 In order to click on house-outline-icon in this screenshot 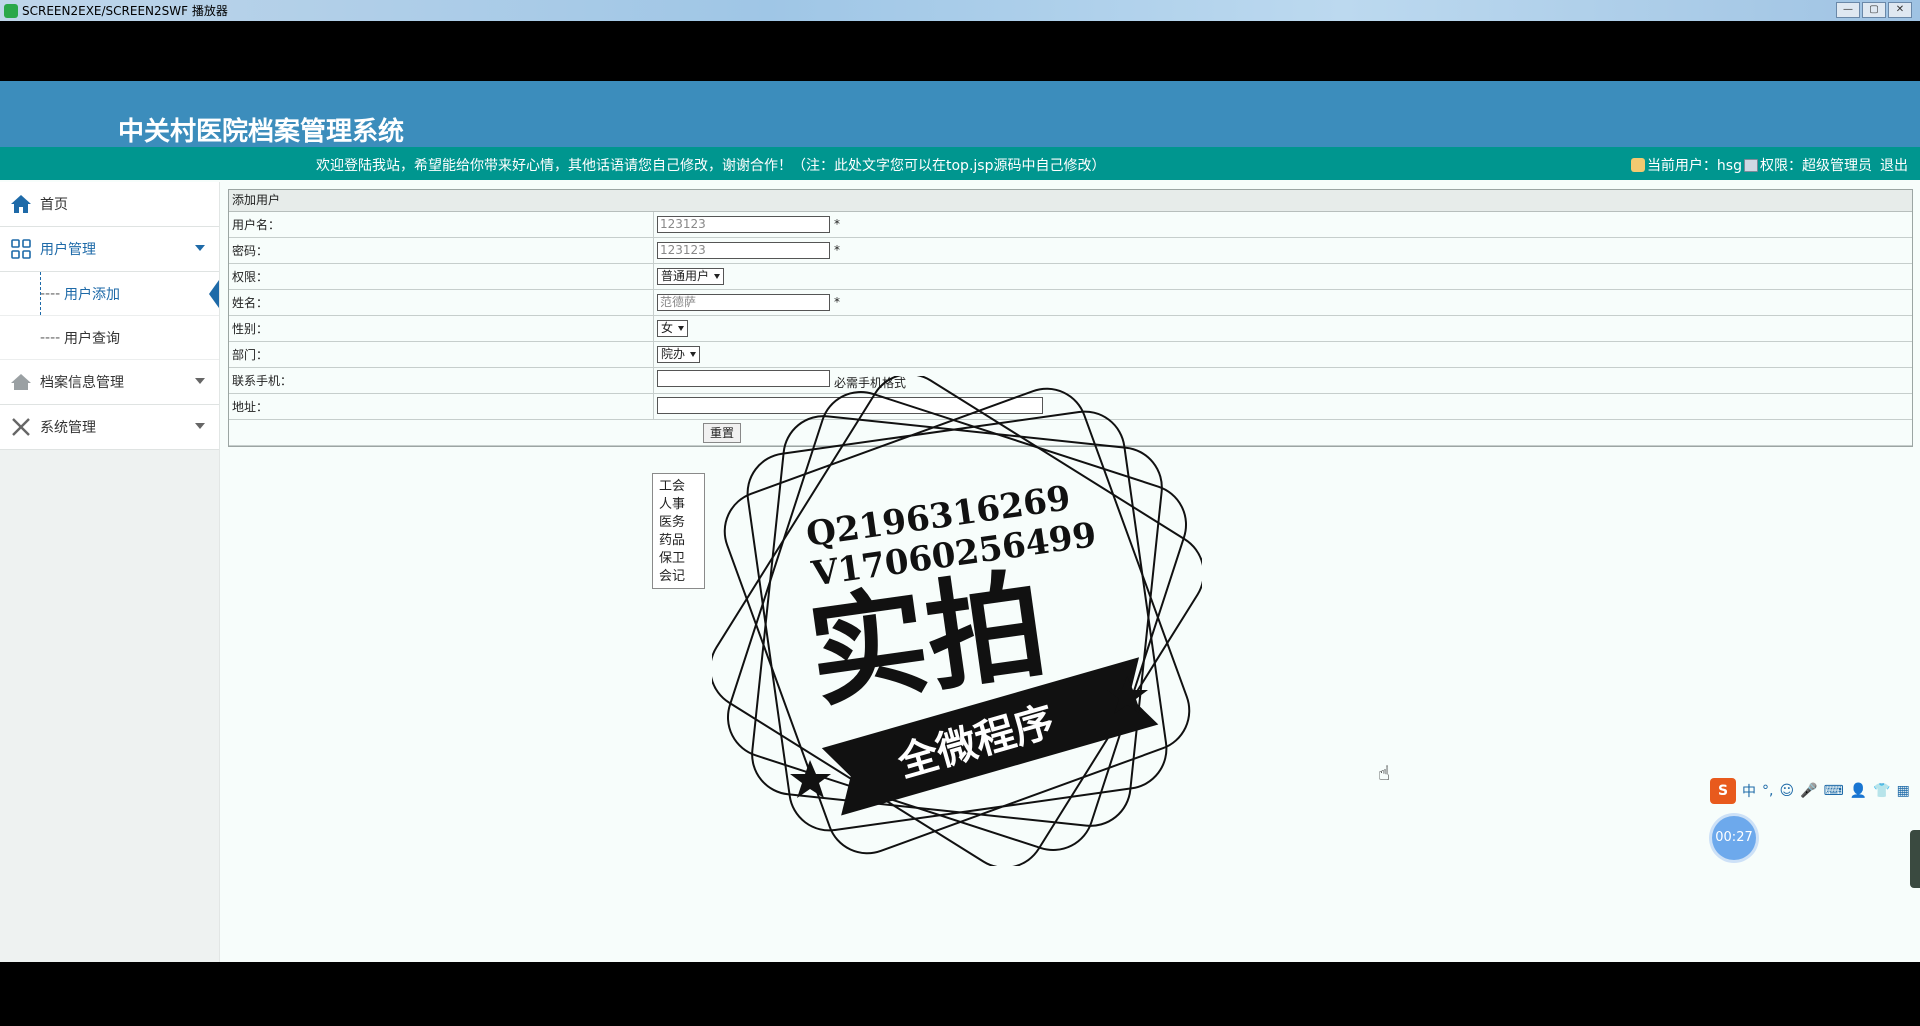, I will do `click(21, 382)`.